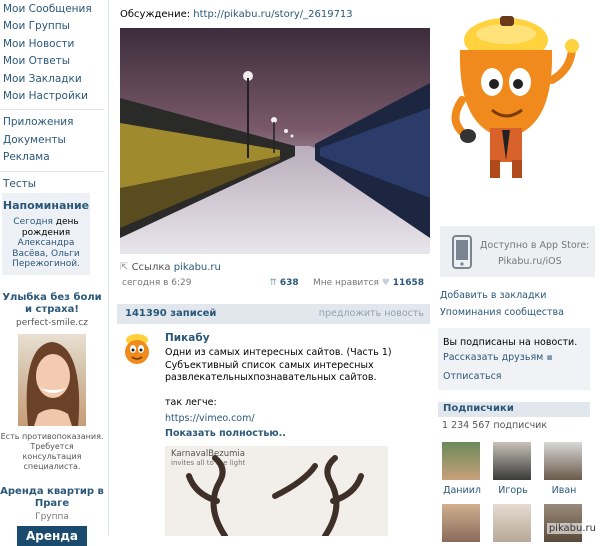  I want to click on pikabu-mascot-image, so click(519, 95).